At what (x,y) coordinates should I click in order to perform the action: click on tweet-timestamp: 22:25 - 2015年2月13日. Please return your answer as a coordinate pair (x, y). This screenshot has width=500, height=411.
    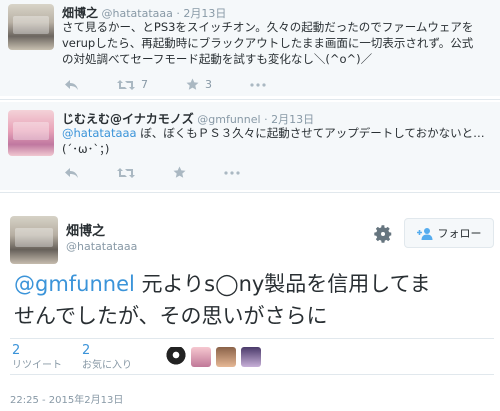
    Looking at the image, I should click on (66, 398).